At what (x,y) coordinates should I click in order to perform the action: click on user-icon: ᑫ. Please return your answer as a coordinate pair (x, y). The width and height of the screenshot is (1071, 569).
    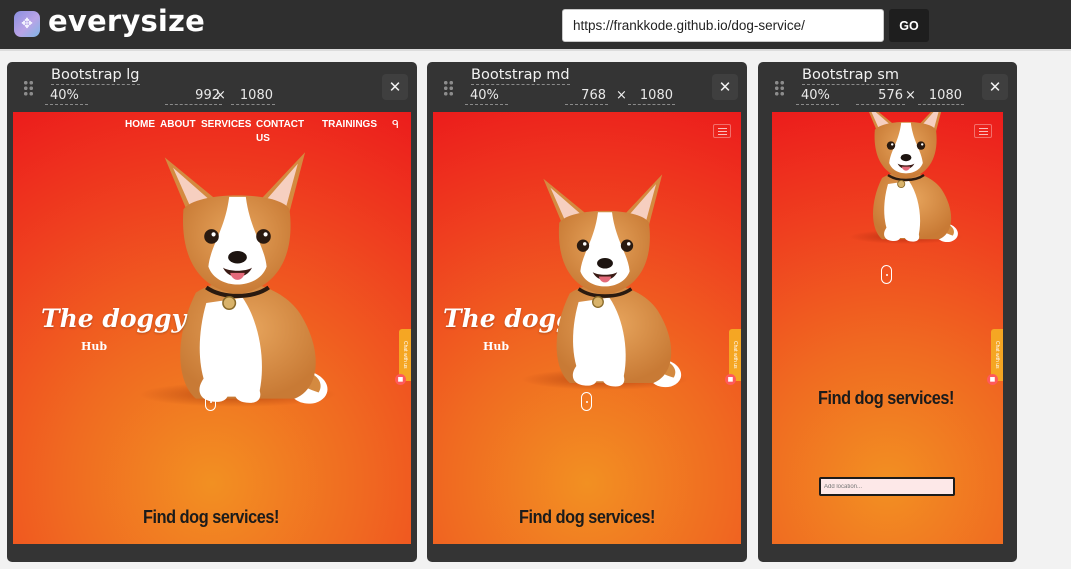
    Looking at the image, I should click on (395, 124).